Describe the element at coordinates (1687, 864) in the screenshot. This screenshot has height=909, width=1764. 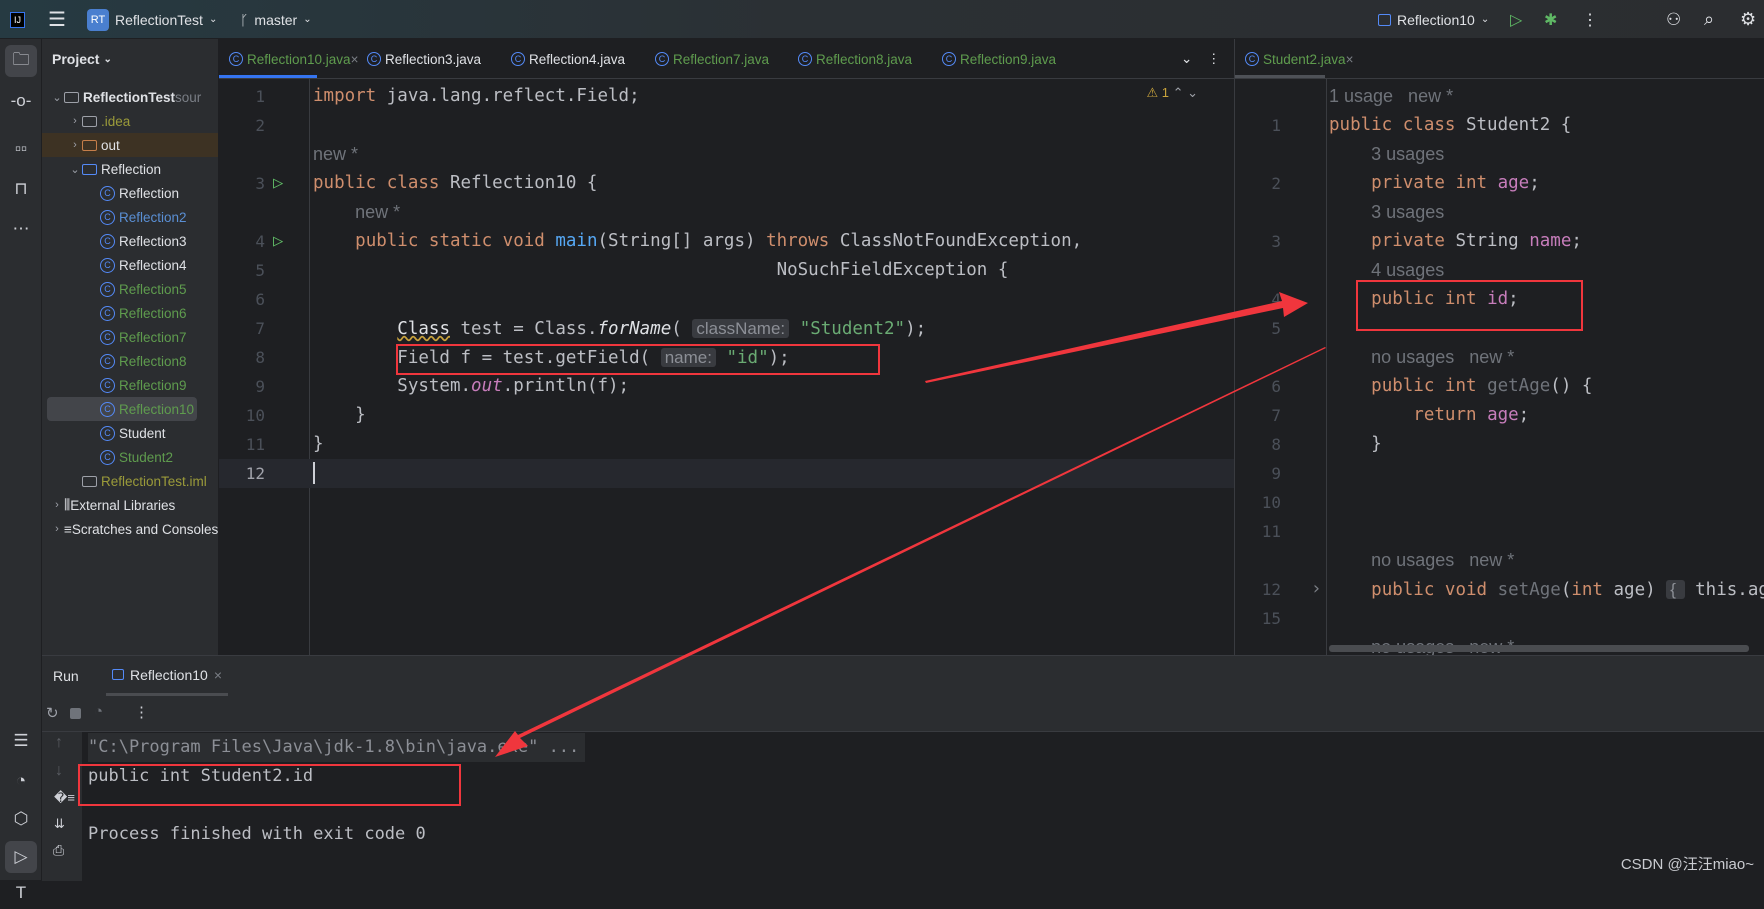
I see `watermark: CSDN @汪汪miao~` at that location.